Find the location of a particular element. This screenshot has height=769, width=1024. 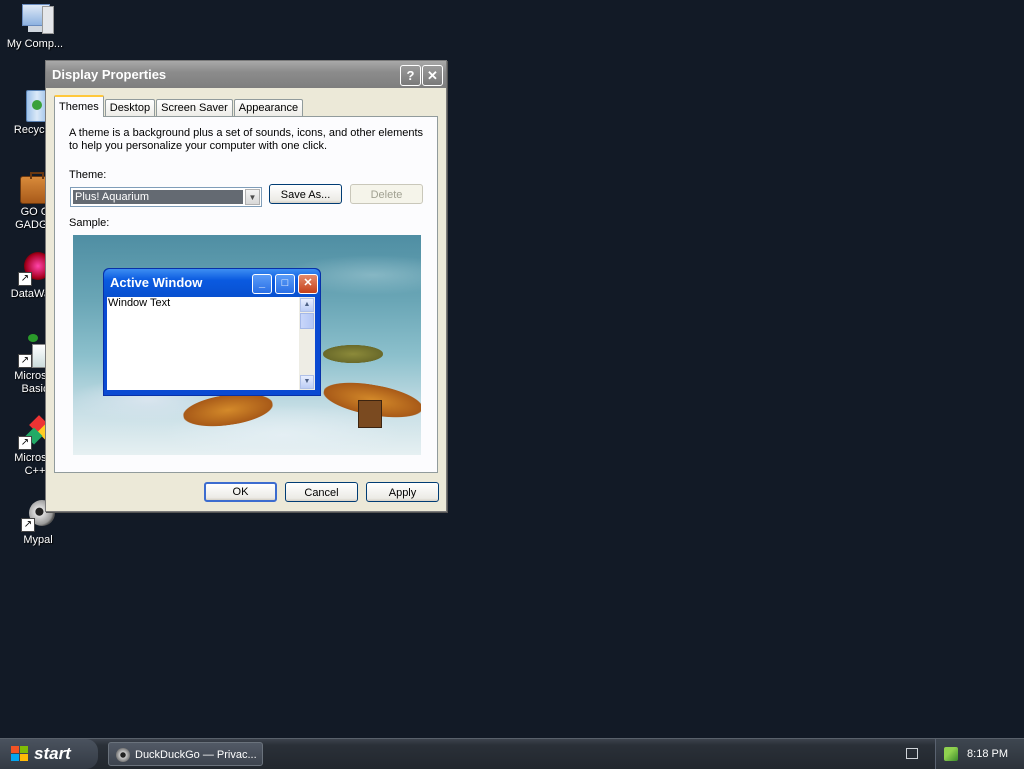

preview-window-body: Window Text ▲ ▼ is located at coordinates (211, 343).